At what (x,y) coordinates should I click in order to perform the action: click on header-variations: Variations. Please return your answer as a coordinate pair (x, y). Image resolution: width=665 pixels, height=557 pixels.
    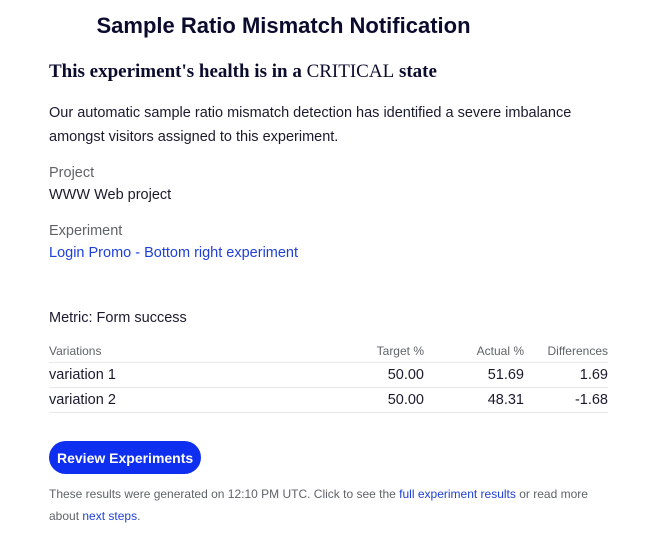
    Looking at the image, I should click on (199, 352).